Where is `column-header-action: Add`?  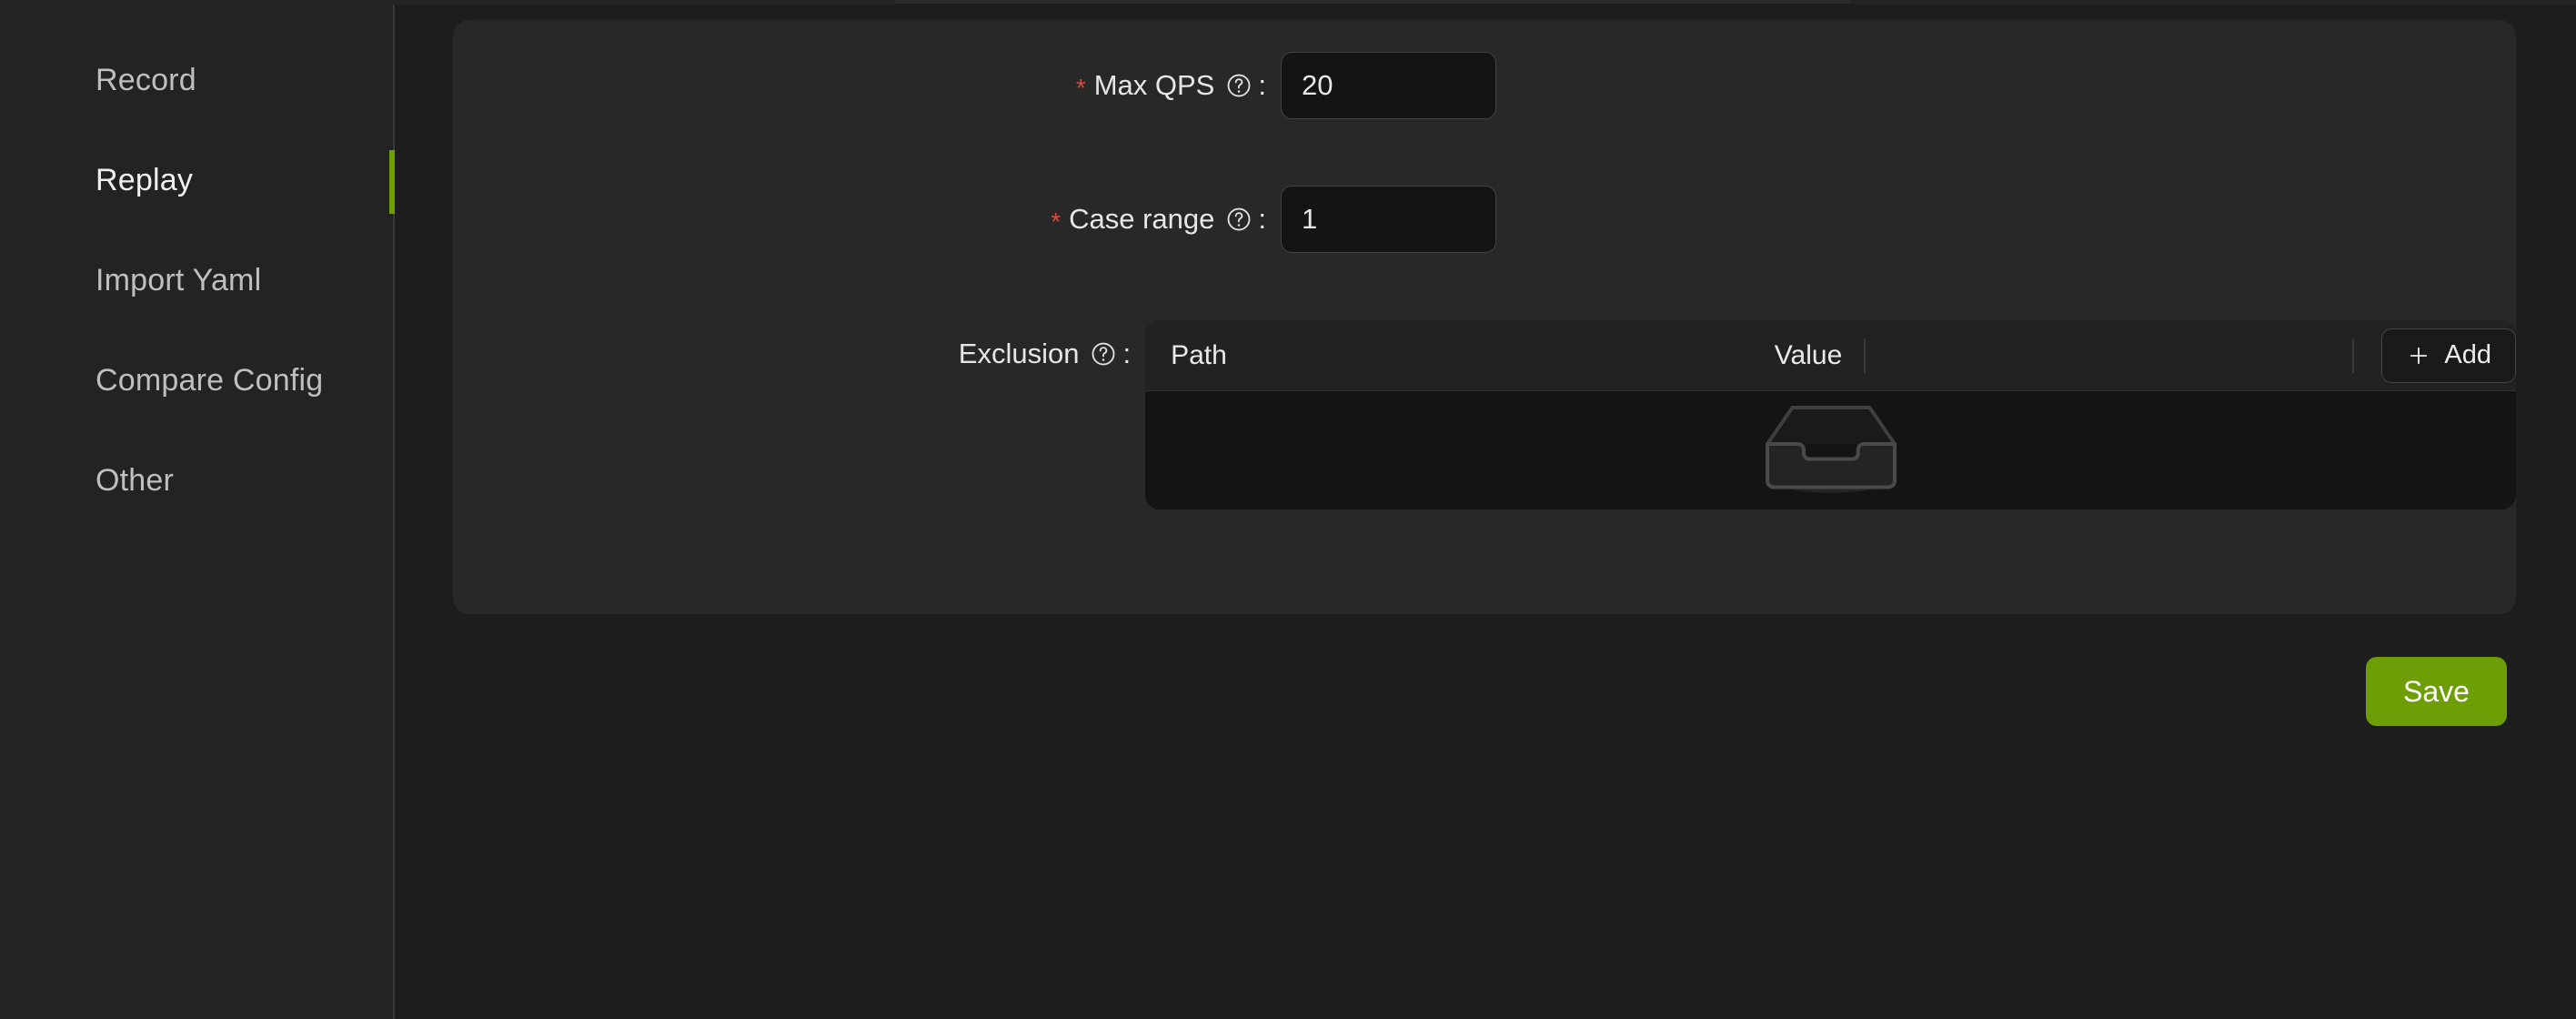 column-header-action: Add is located at coordinates (2434, 355).